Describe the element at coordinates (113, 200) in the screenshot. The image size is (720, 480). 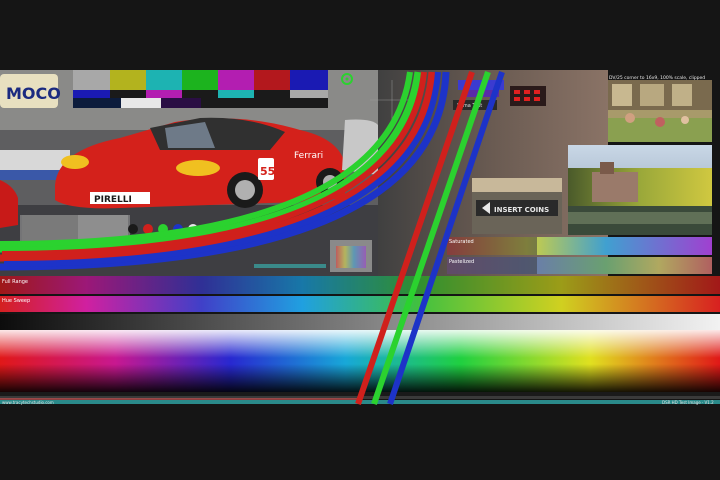
I see `car-sponsor-text: PIRELLI` at that location.